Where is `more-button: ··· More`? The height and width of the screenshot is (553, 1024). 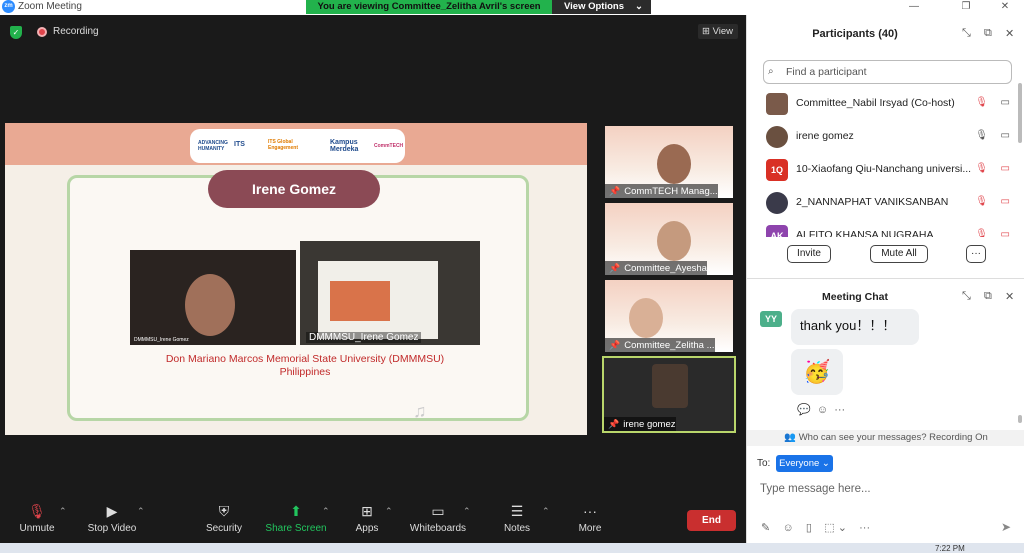
more-button: ··· More is located at coordinates (590, 518).